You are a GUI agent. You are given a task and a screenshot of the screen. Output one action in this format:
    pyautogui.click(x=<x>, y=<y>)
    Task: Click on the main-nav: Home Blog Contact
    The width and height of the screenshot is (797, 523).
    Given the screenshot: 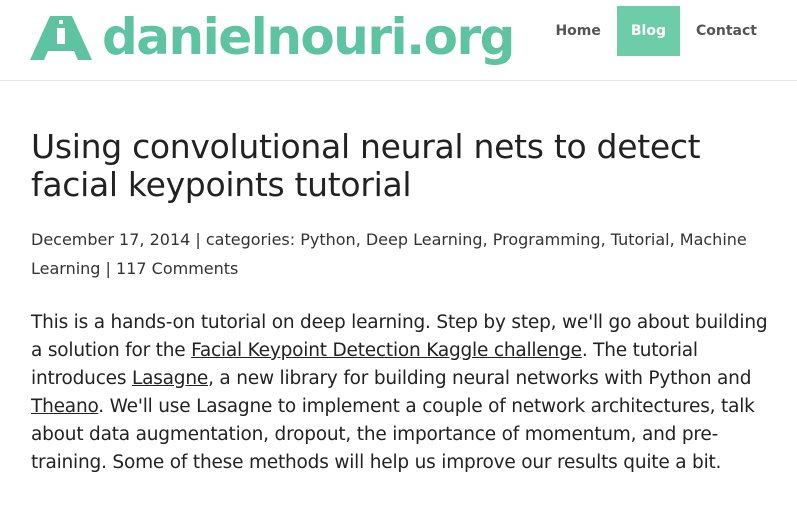 What is the action you would take?
    pyautogui.click(x=656, y=31)
    